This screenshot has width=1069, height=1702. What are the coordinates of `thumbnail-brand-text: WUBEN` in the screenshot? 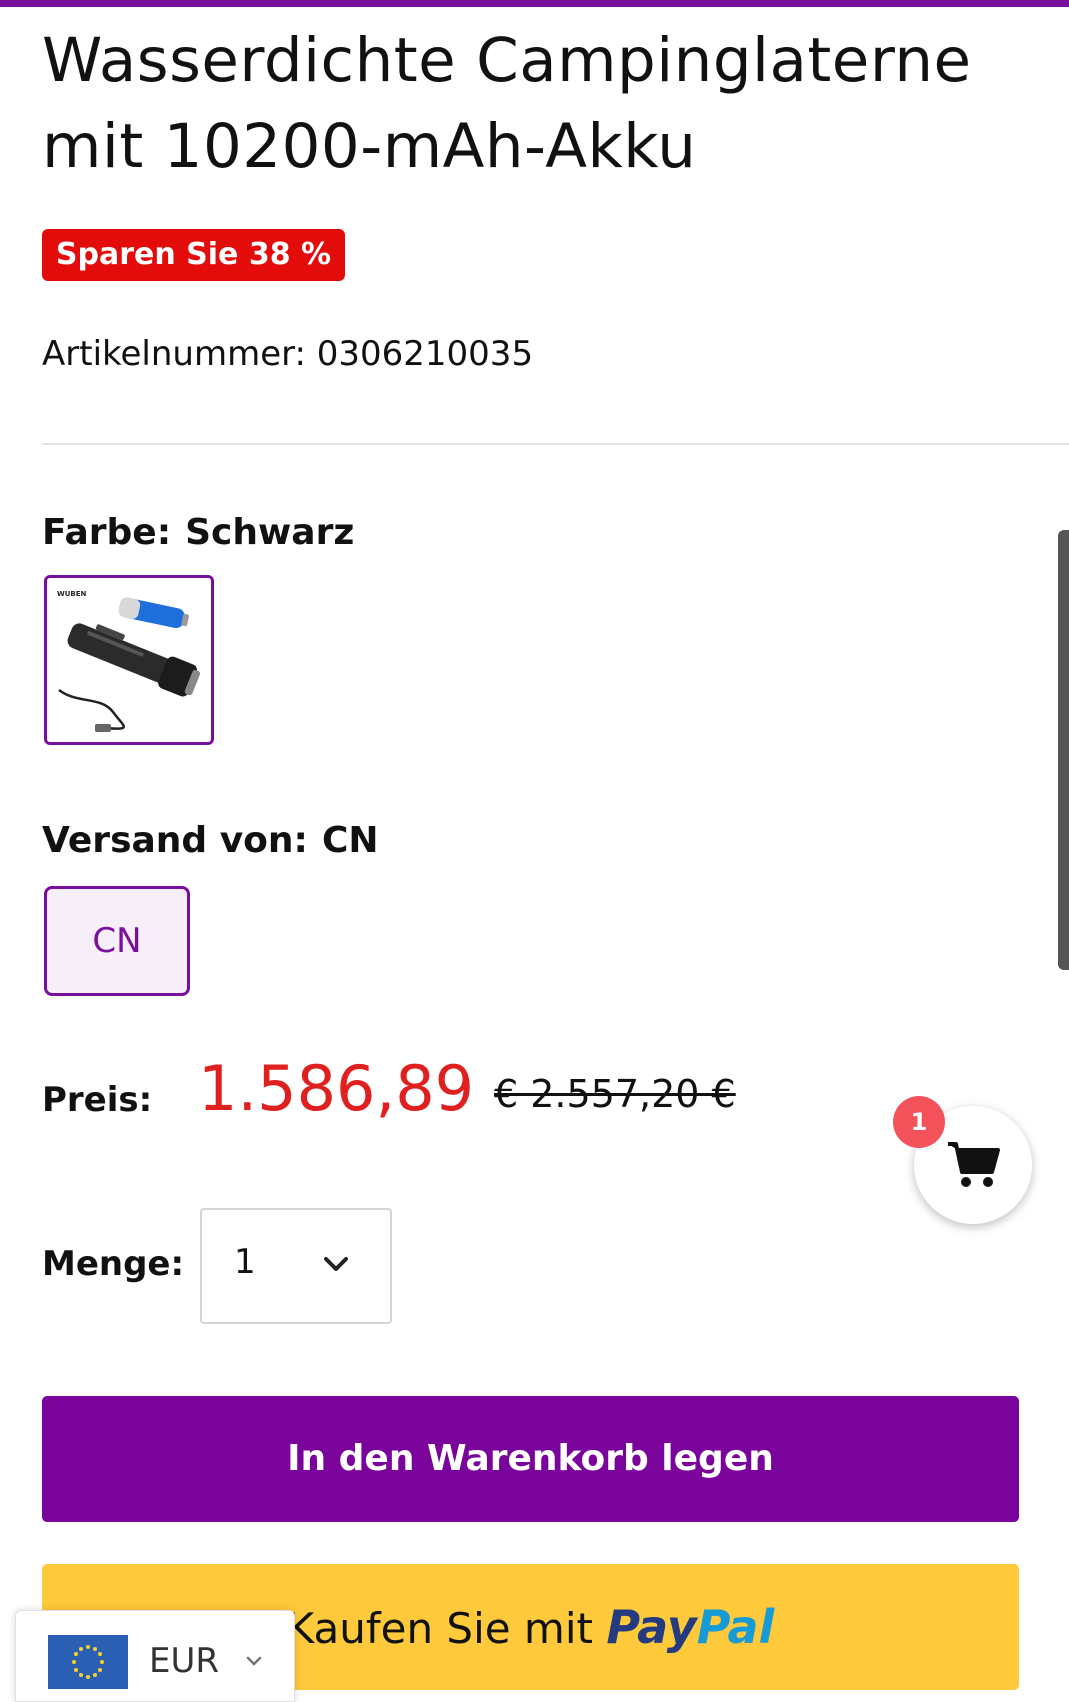 It's located at (72, 594).